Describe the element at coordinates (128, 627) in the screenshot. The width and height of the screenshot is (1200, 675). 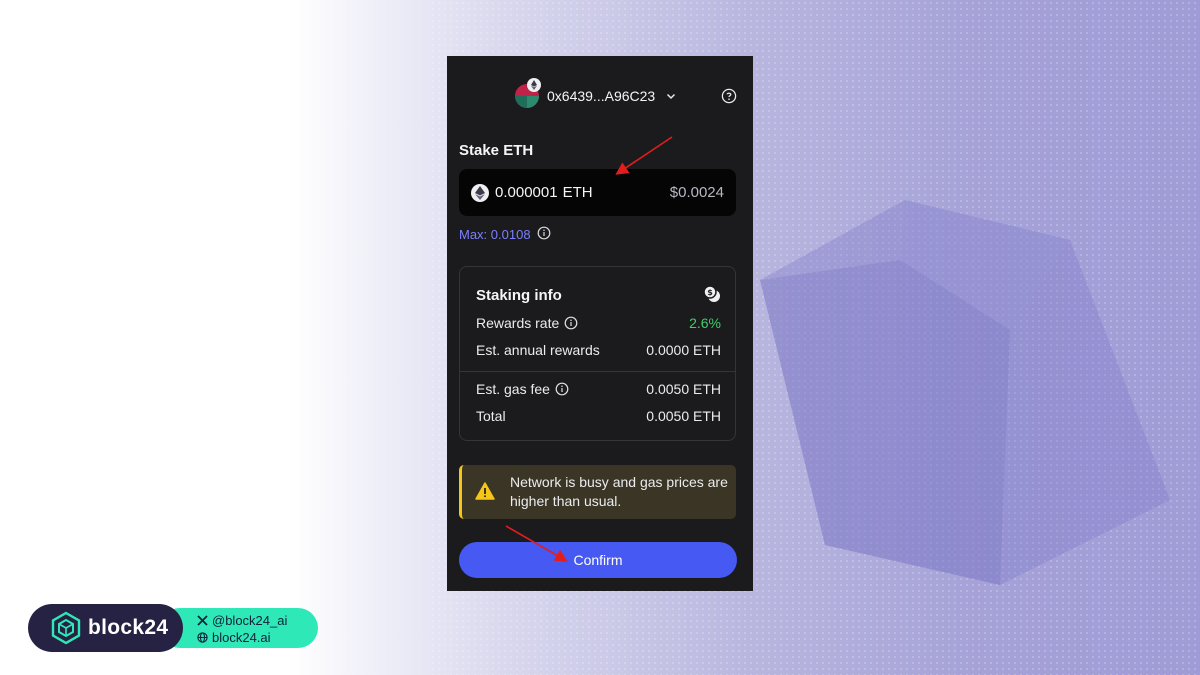
I see `brand-name: block24` at that location.